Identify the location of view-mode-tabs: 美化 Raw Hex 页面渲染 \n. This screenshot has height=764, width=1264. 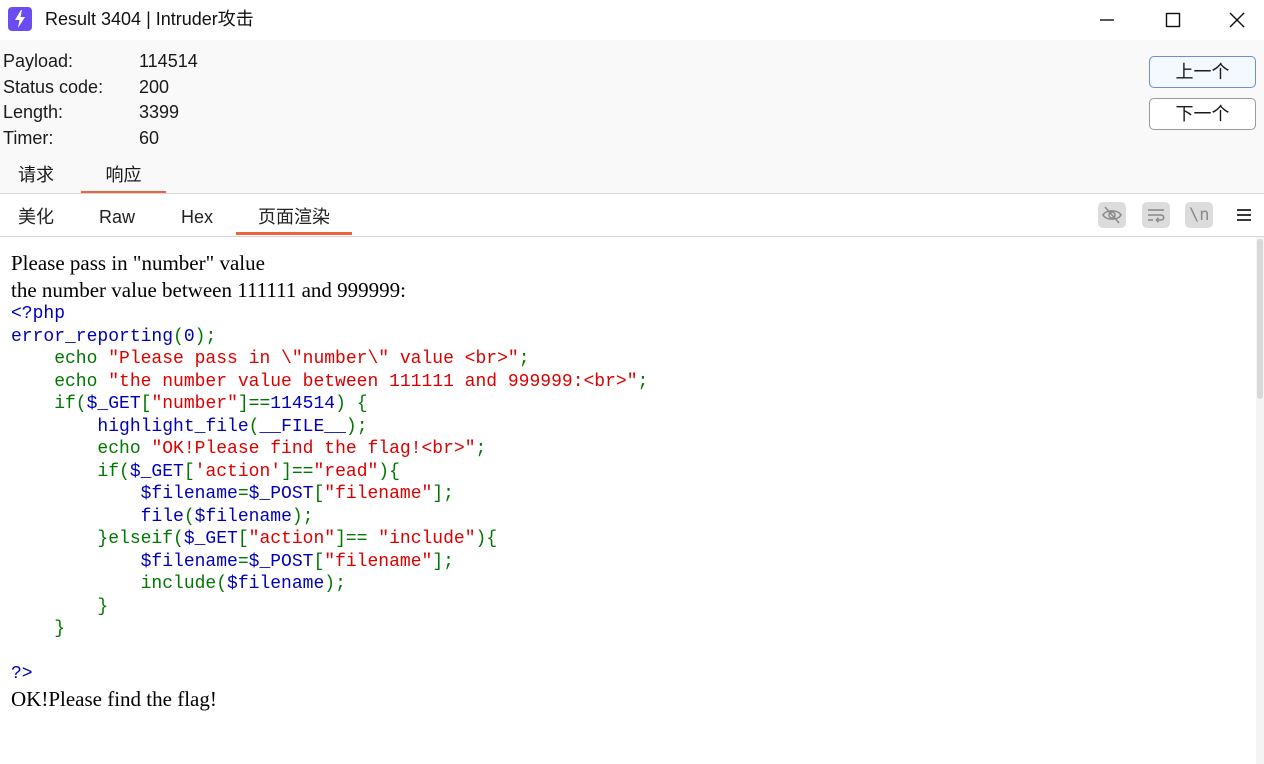
(632, 215).